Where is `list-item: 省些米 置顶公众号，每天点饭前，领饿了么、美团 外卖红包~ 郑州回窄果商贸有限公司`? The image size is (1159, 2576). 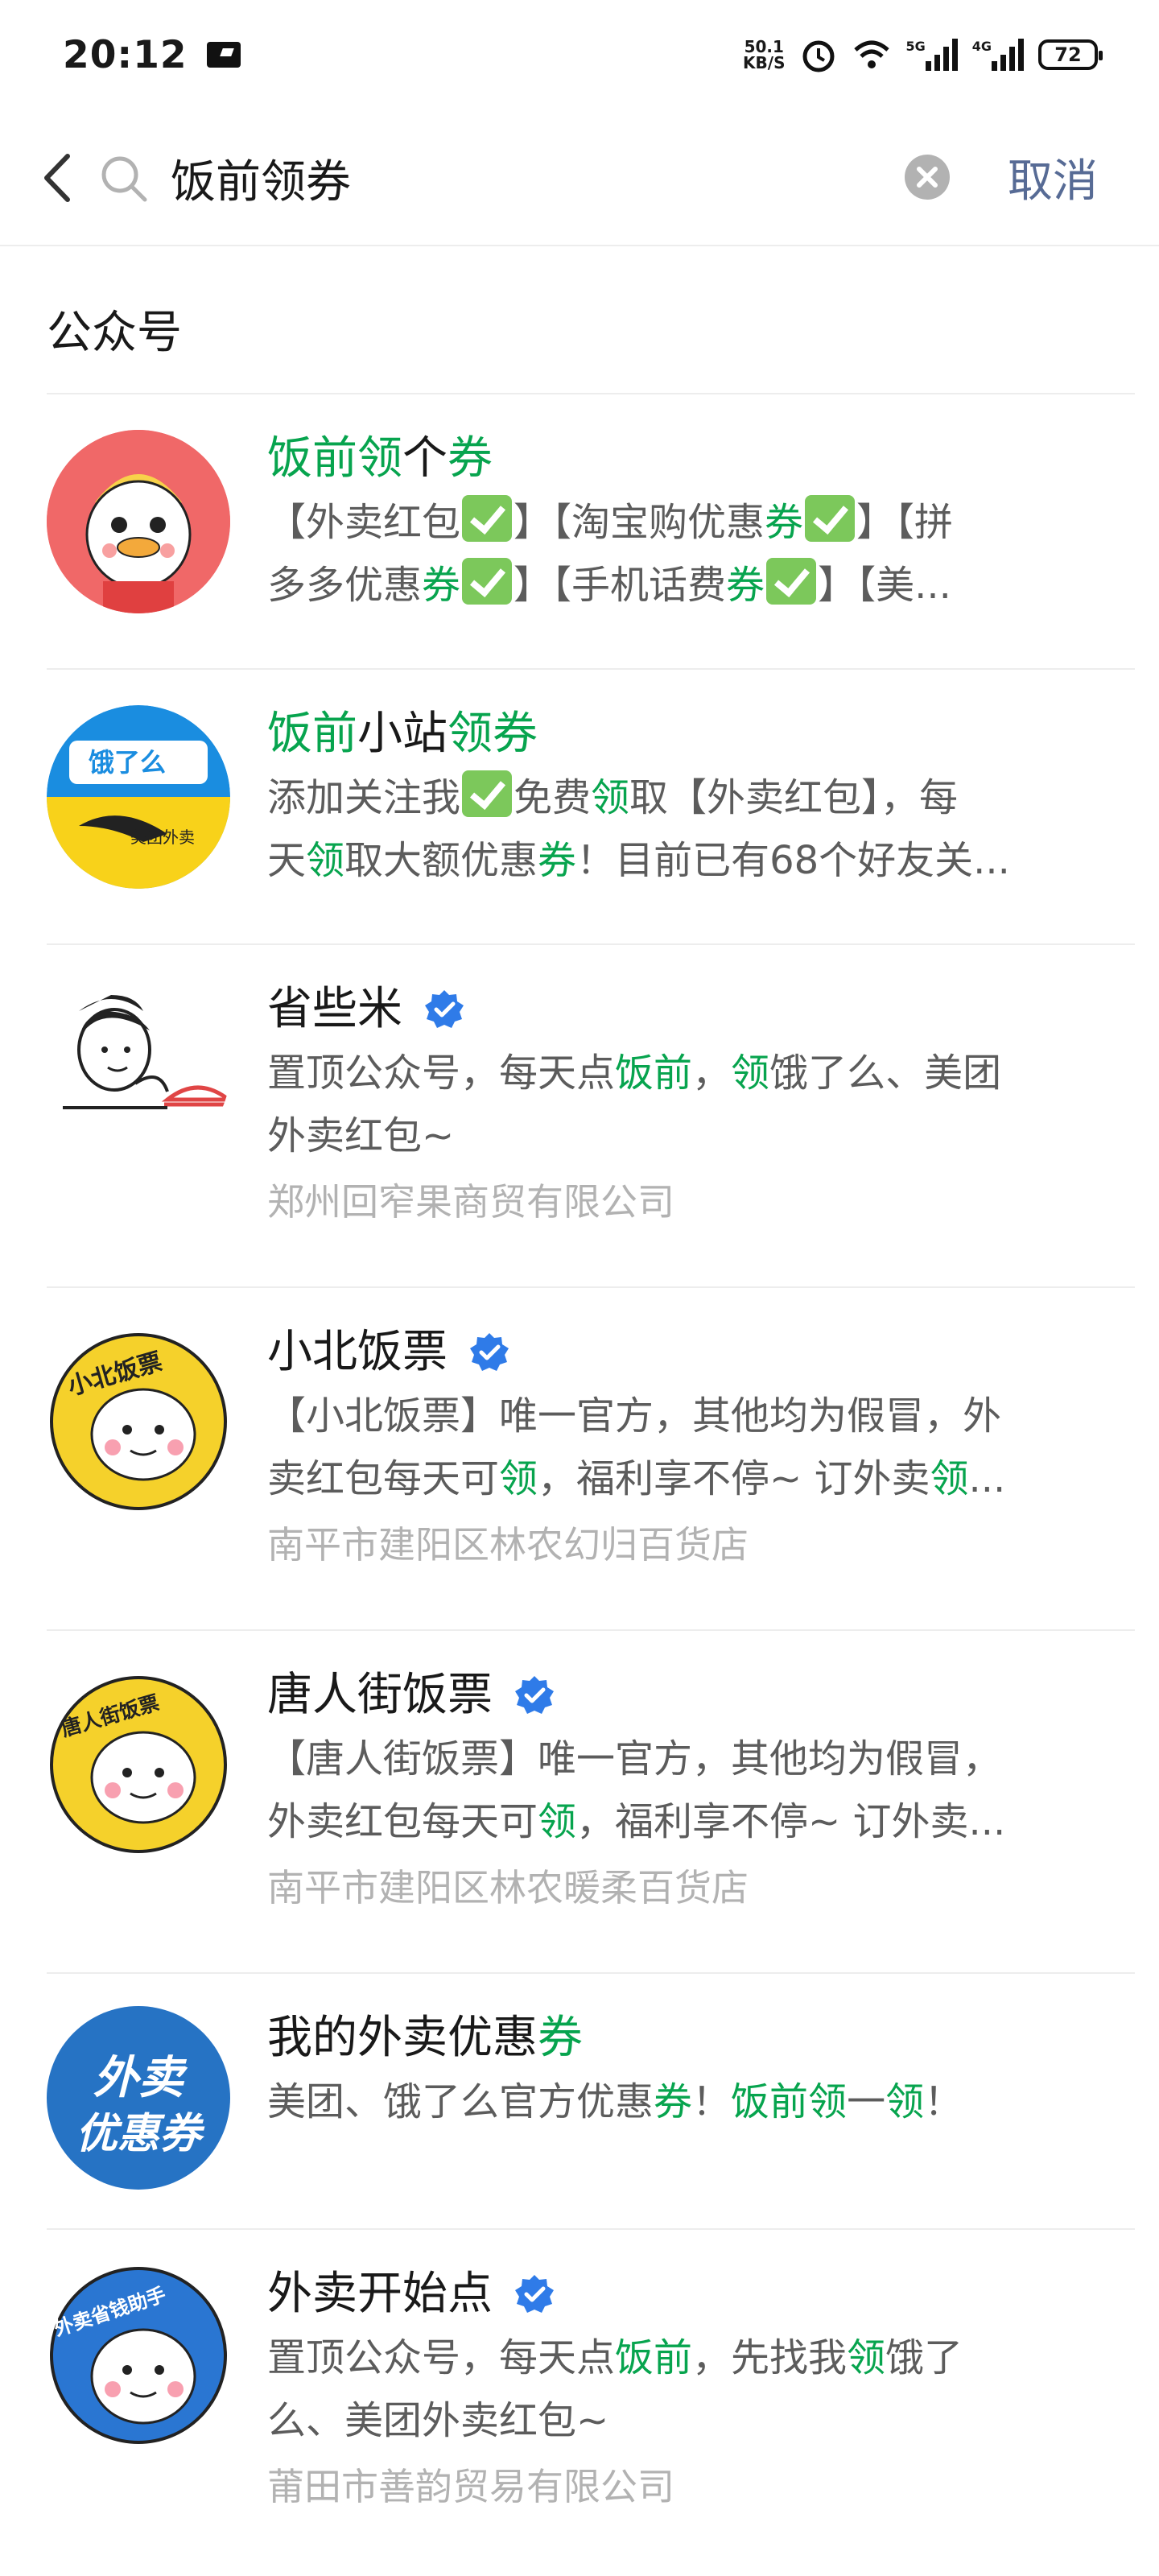 list-item: 省些米 置顶公众号，每天点饭前，领饿了么、美团 外卖红包~ 郑州回窄果商贸有限公司 is located at coordinates (591, 1114).